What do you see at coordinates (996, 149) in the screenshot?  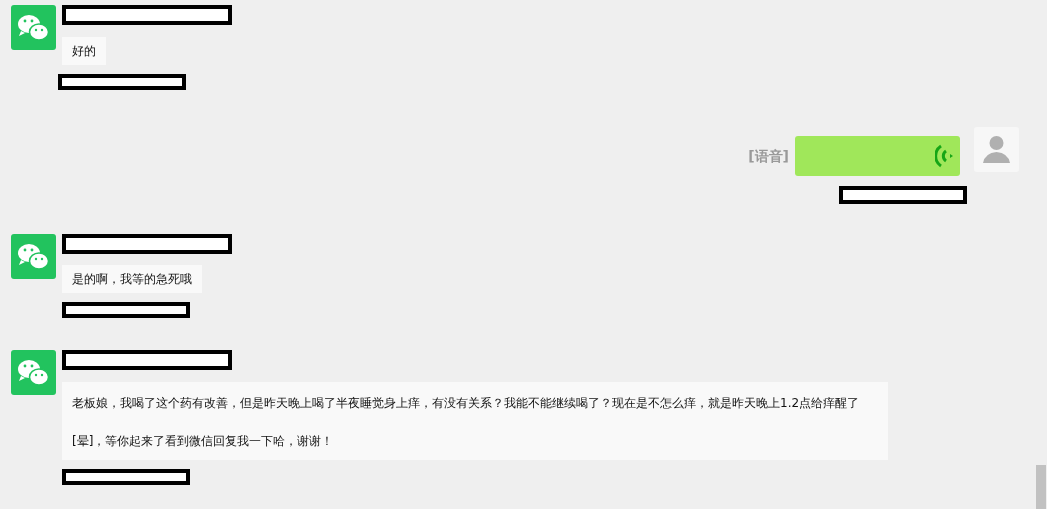 I see `user-avatar-icon` at bounding box center [996, 149].